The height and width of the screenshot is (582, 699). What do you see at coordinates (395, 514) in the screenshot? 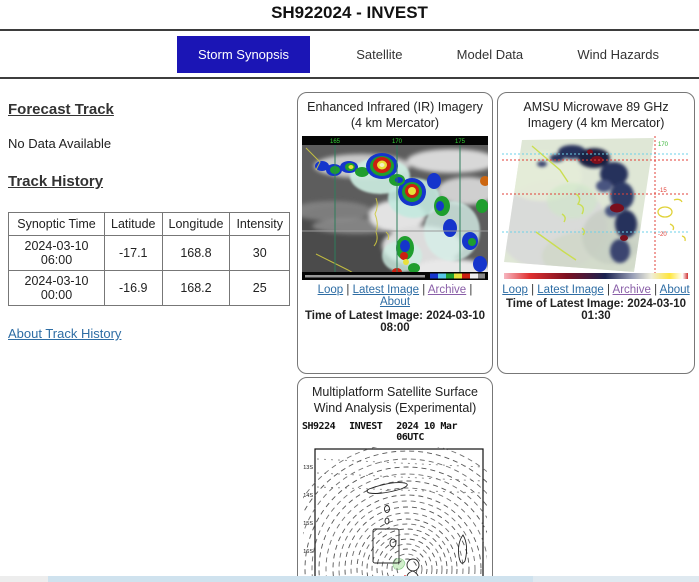
I see `wind-analysis-image: 13S 14S 15S 16S 17S 18S 19S 20S` at bounding box center [395, 514].